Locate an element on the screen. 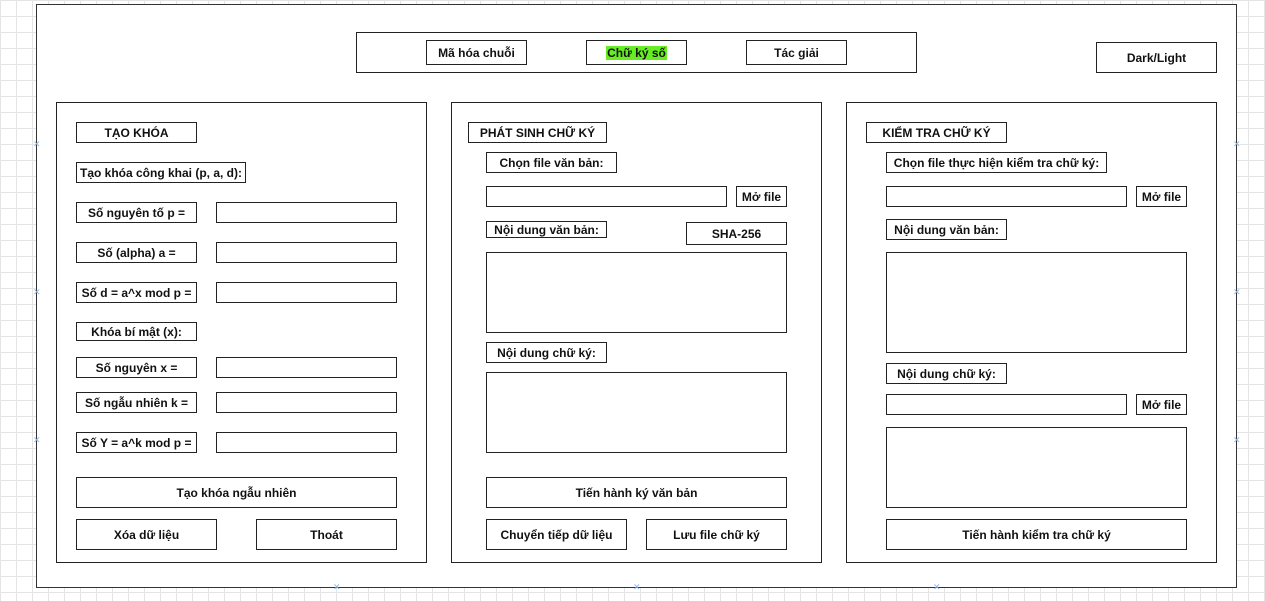 The height and width of the screenshot is (601, 1265). tab-encrypt-label: Mã hóa chuỗi is located at coordinates (476, 52).